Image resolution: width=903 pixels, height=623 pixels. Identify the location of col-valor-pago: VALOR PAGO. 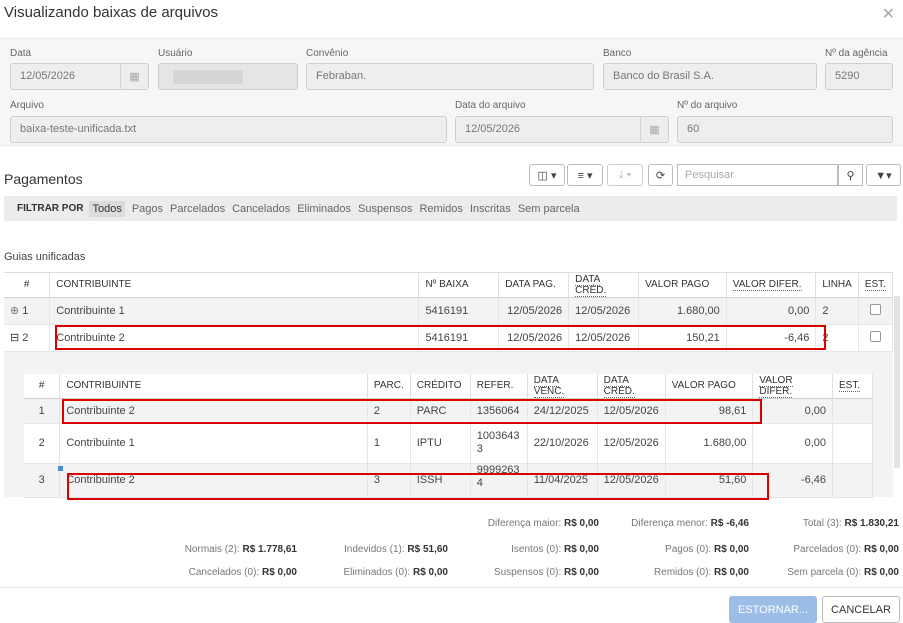
(682, 285).